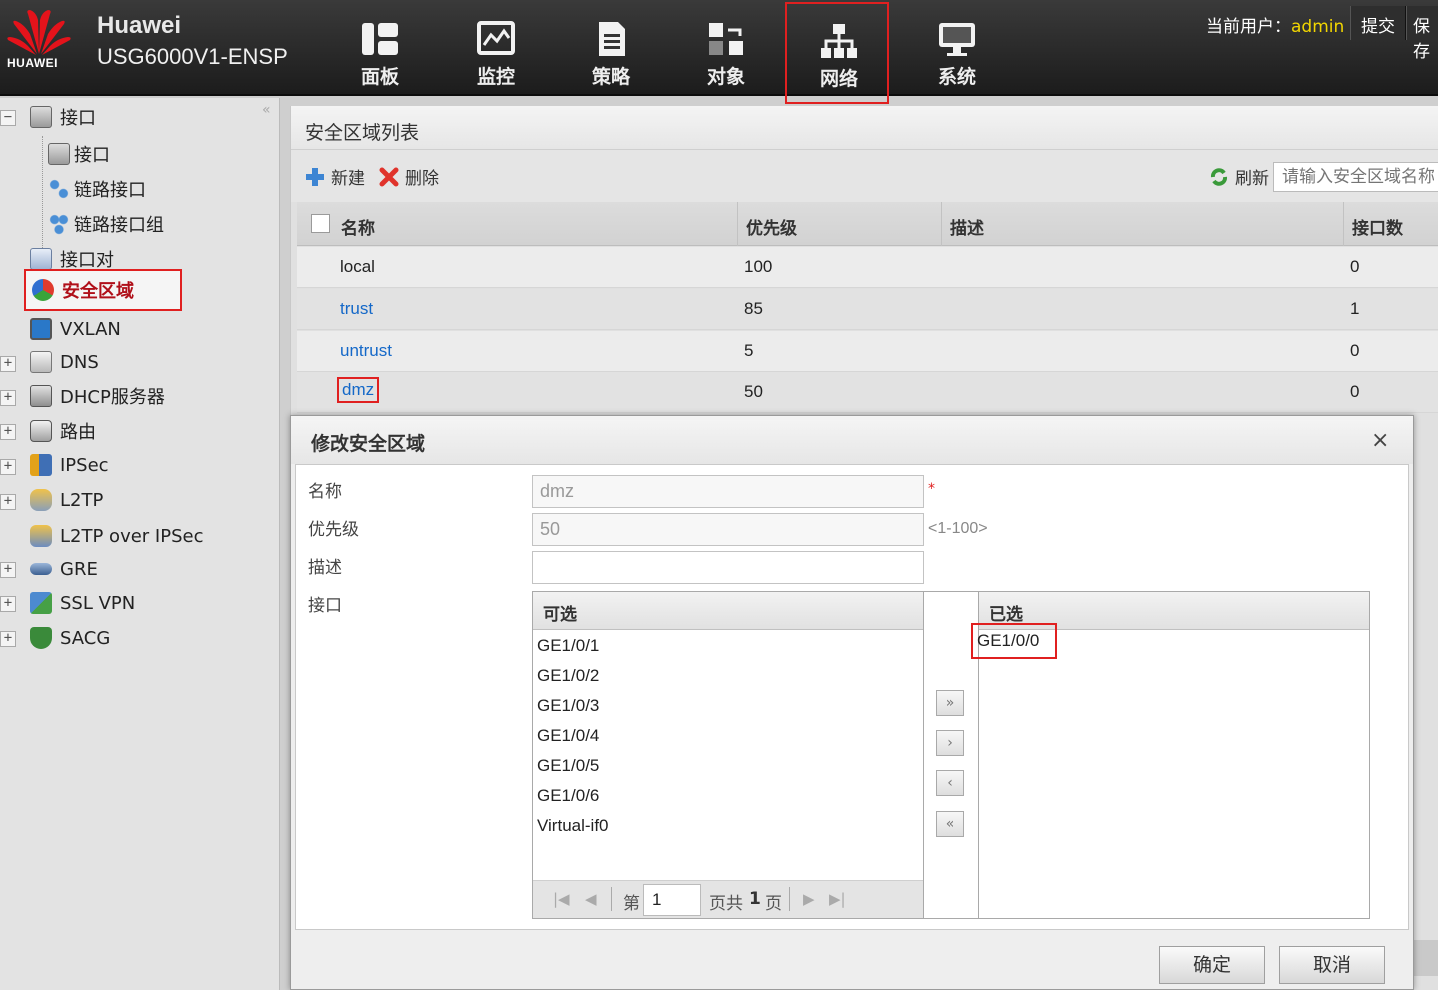 This screenshot has width=1438, height=990. What do you see at coordinates (837, 899) in the screenshot?
I see `last-page-icon: ▶|` at bounding box center [837, 899].